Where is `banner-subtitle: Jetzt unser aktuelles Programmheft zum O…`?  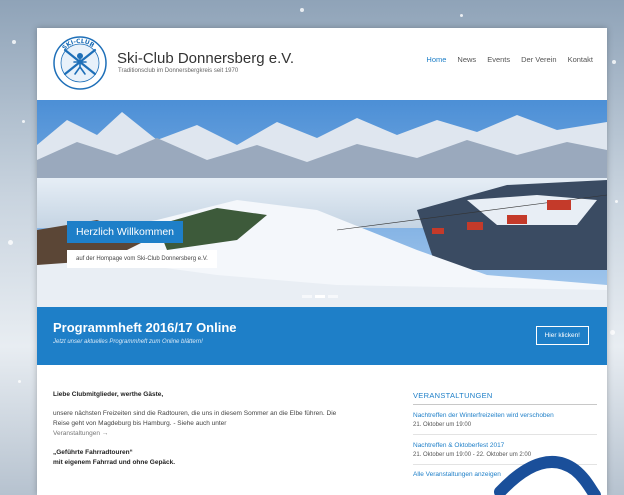 banner-subtitle: Jetzt unser aktuelles Programmheft zum O… is located at coordinates (128, 342).